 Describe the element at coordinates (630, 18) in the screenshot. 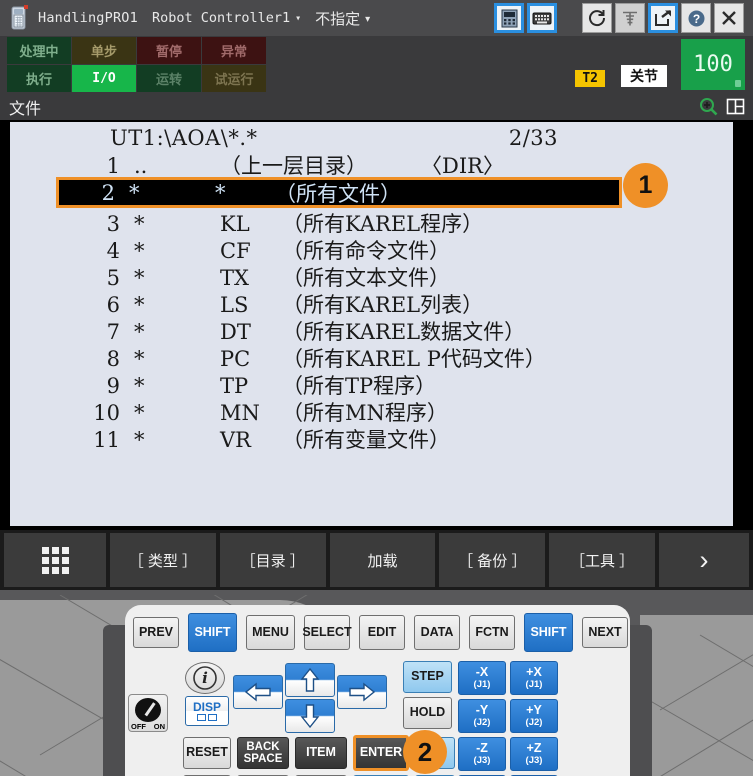

I see `tree-button` at that location.